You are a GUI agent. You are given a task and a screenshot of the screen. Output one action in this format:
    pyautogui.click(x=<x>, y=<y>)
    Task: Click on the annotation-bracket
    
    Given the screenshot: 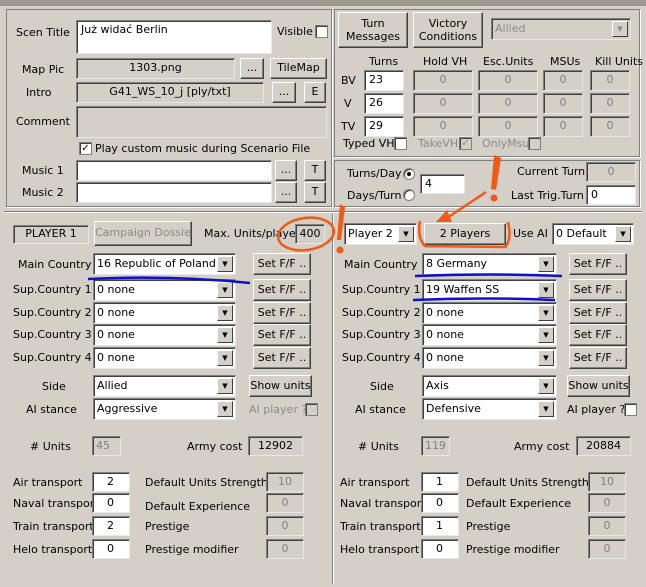 What is the action you would take?
    pyautogui.click(x=464, y=234)
    